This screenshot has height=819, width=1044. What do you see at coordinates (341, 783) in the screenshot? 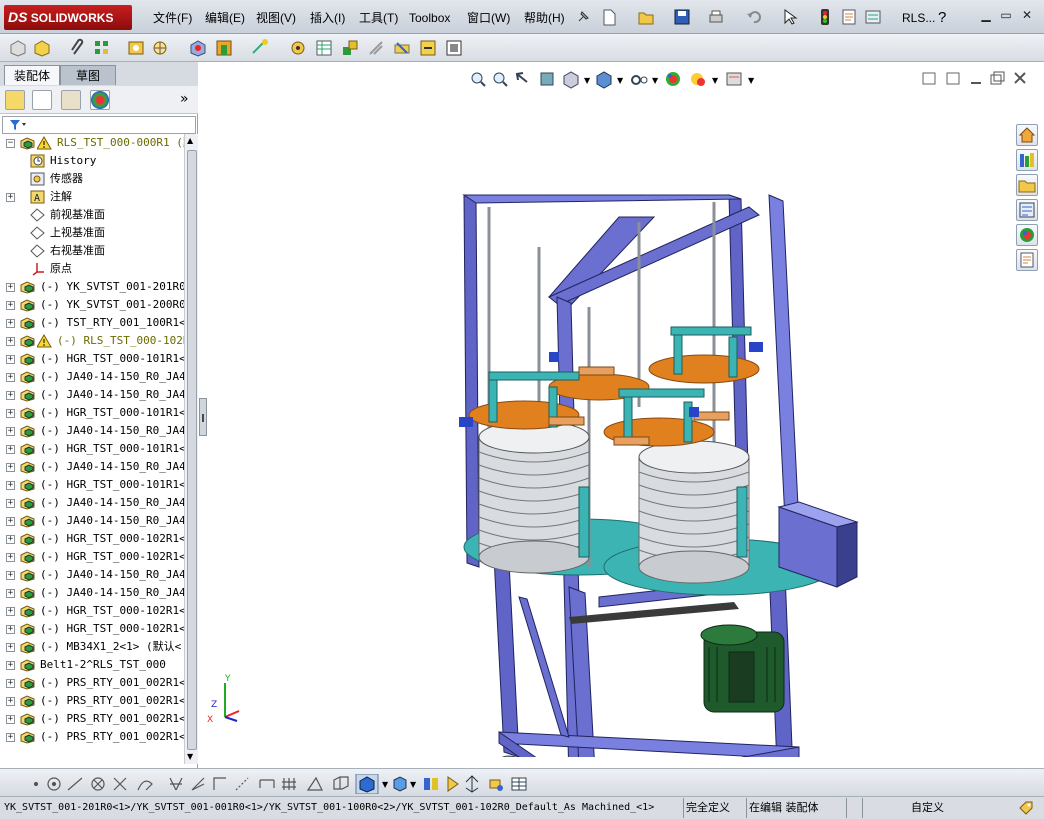
I see `cube-outline-icon` at bounding box center [341, 783].